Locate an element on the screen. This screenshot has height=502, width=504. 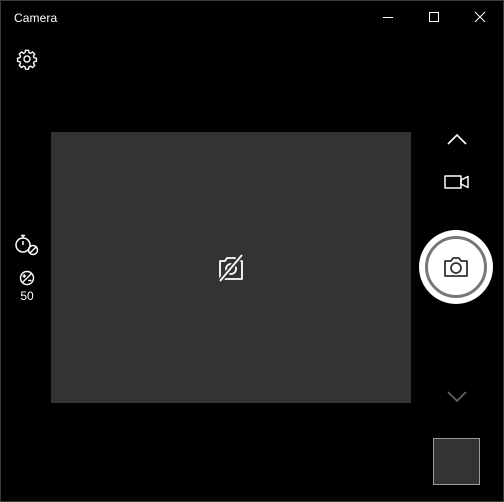
chevron-up-icon is located at coordinates (457, 139).